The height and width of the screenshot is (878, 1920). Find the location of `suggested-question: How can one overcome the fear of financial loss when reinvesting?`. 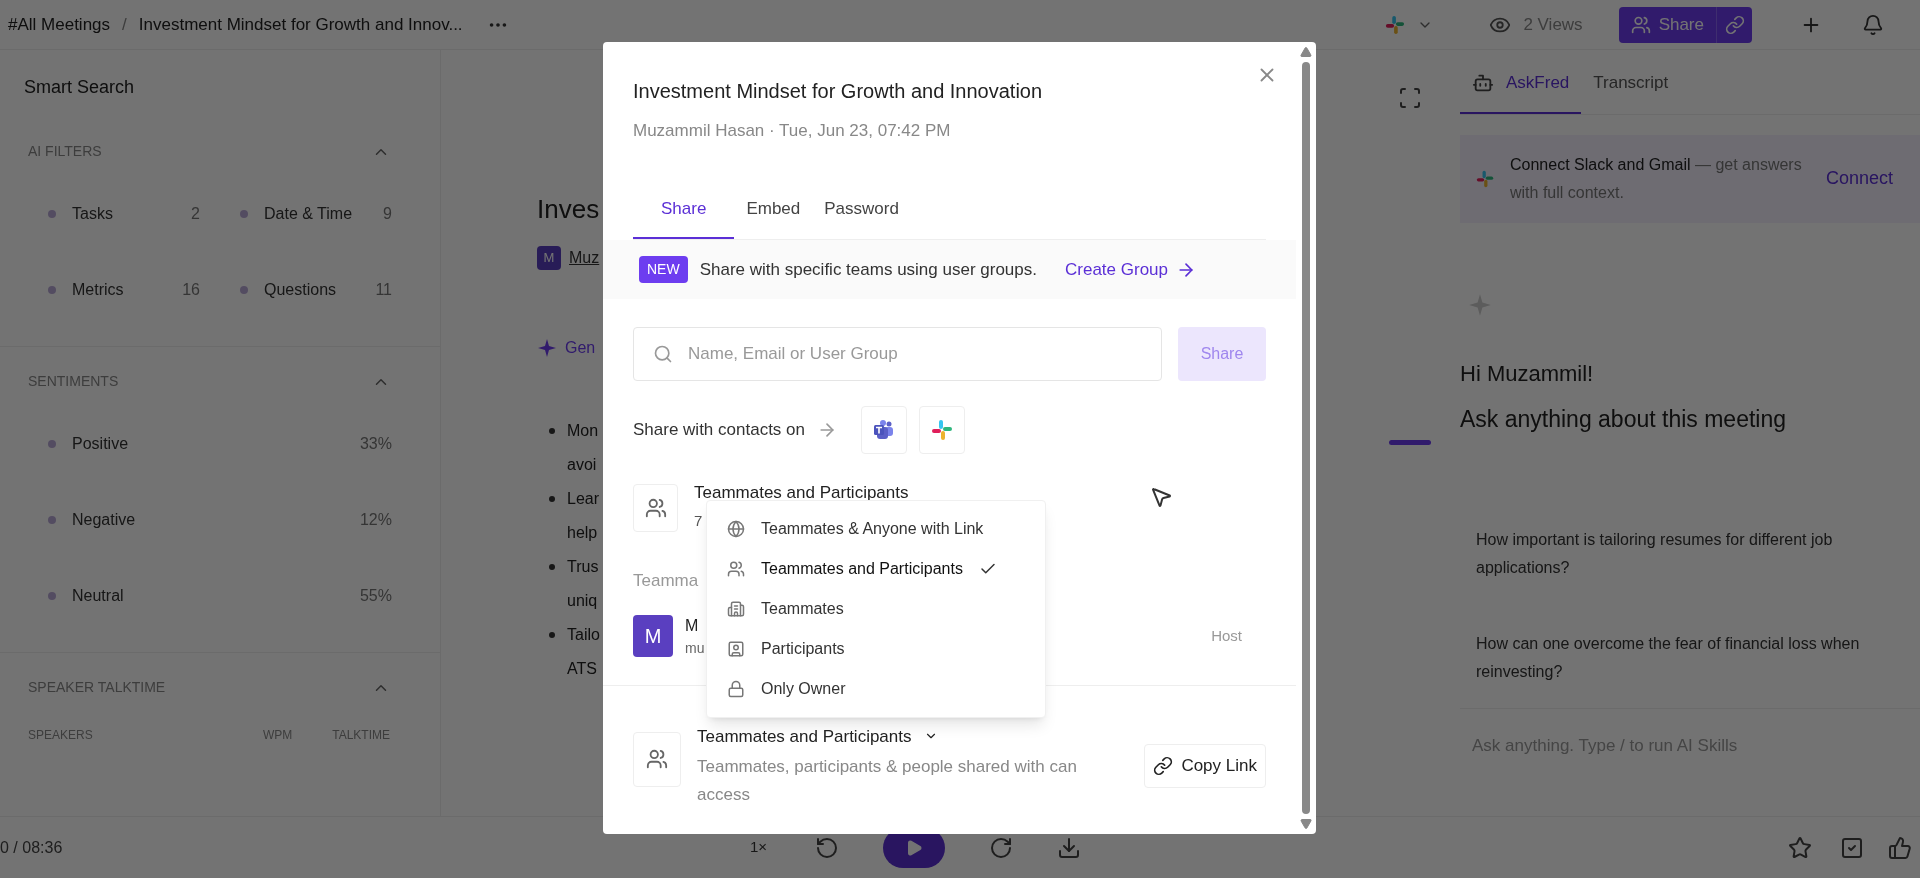

suggested-question: How can one overcome the fear of financial loss when reinvesting? is located at coordinates (1694, 658).